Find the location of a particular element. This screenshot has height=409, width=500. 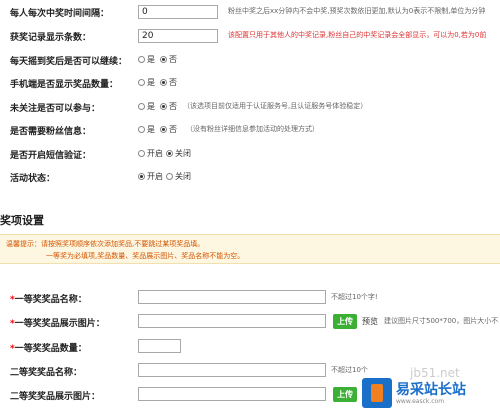

first-image-upload-button: 上传 is located at coordinates (345, 321).